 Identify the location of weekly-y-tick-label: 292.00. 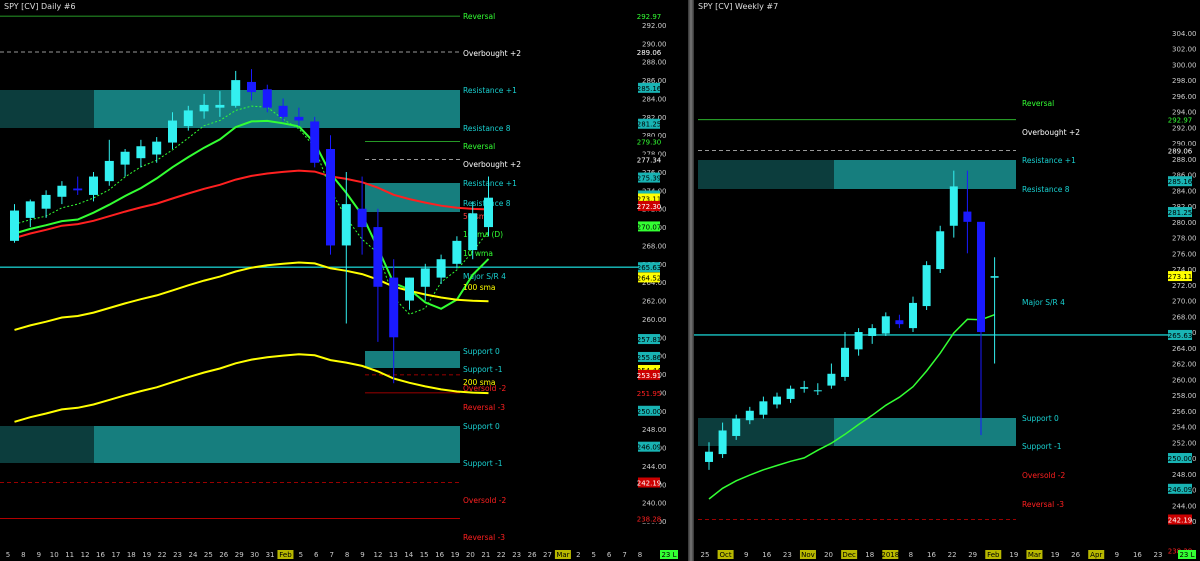
(1184, 128).